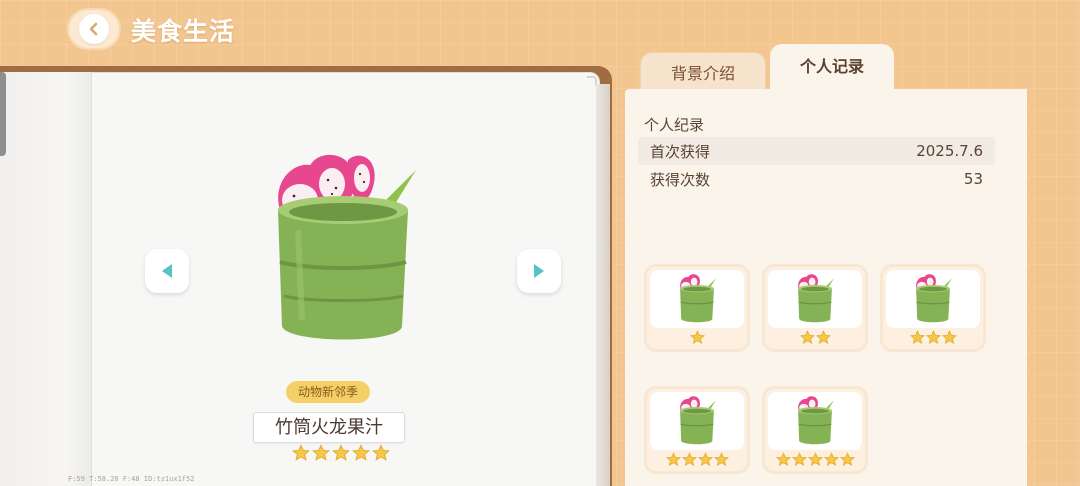 The width and height of the screenshot is (1080, 486). What do you see at coordinates (816, 179) in the screenshot?
I see `record-row-obtain-count: 获得次数 53` at bounding box center [816, 179].